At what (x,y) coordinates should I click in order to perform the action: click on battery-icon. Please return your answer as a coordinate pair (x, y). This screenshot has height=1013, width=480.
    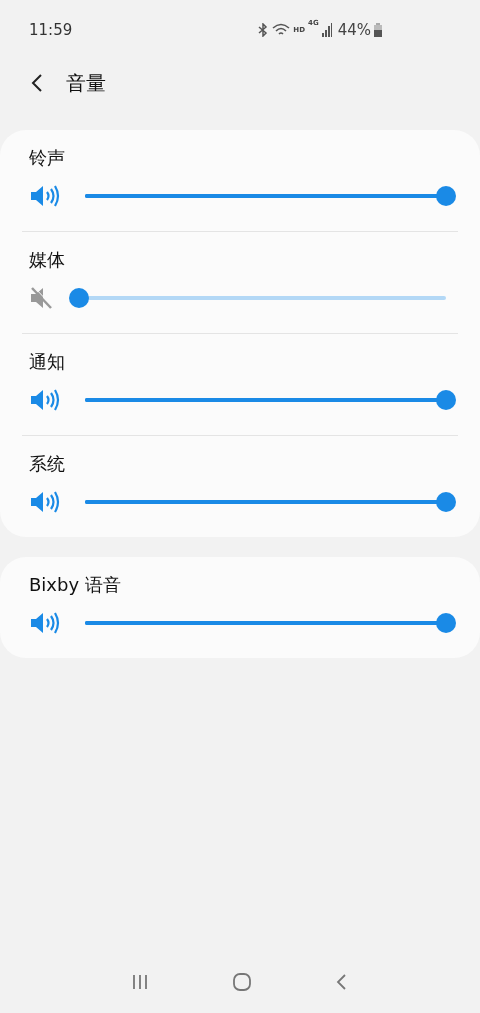
    Looking at the image, I should click on (378, 30).